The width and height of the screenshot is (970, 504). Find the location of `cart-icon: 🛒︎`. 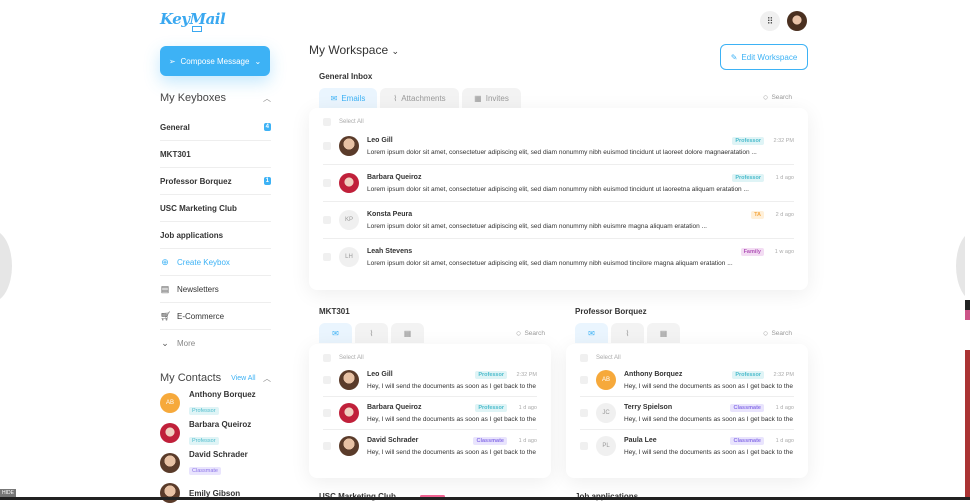

cart-icon: 🛒︎ is located at coordinates (166, 315).